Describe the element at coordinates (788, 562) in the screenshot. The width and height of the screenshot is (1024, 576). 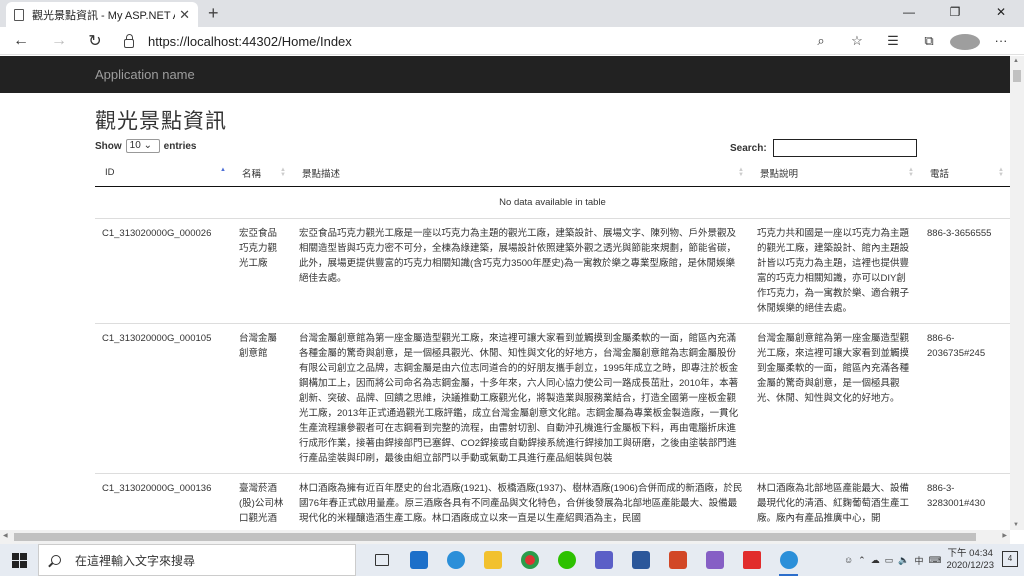
I see `edge-active-icon` at that location.